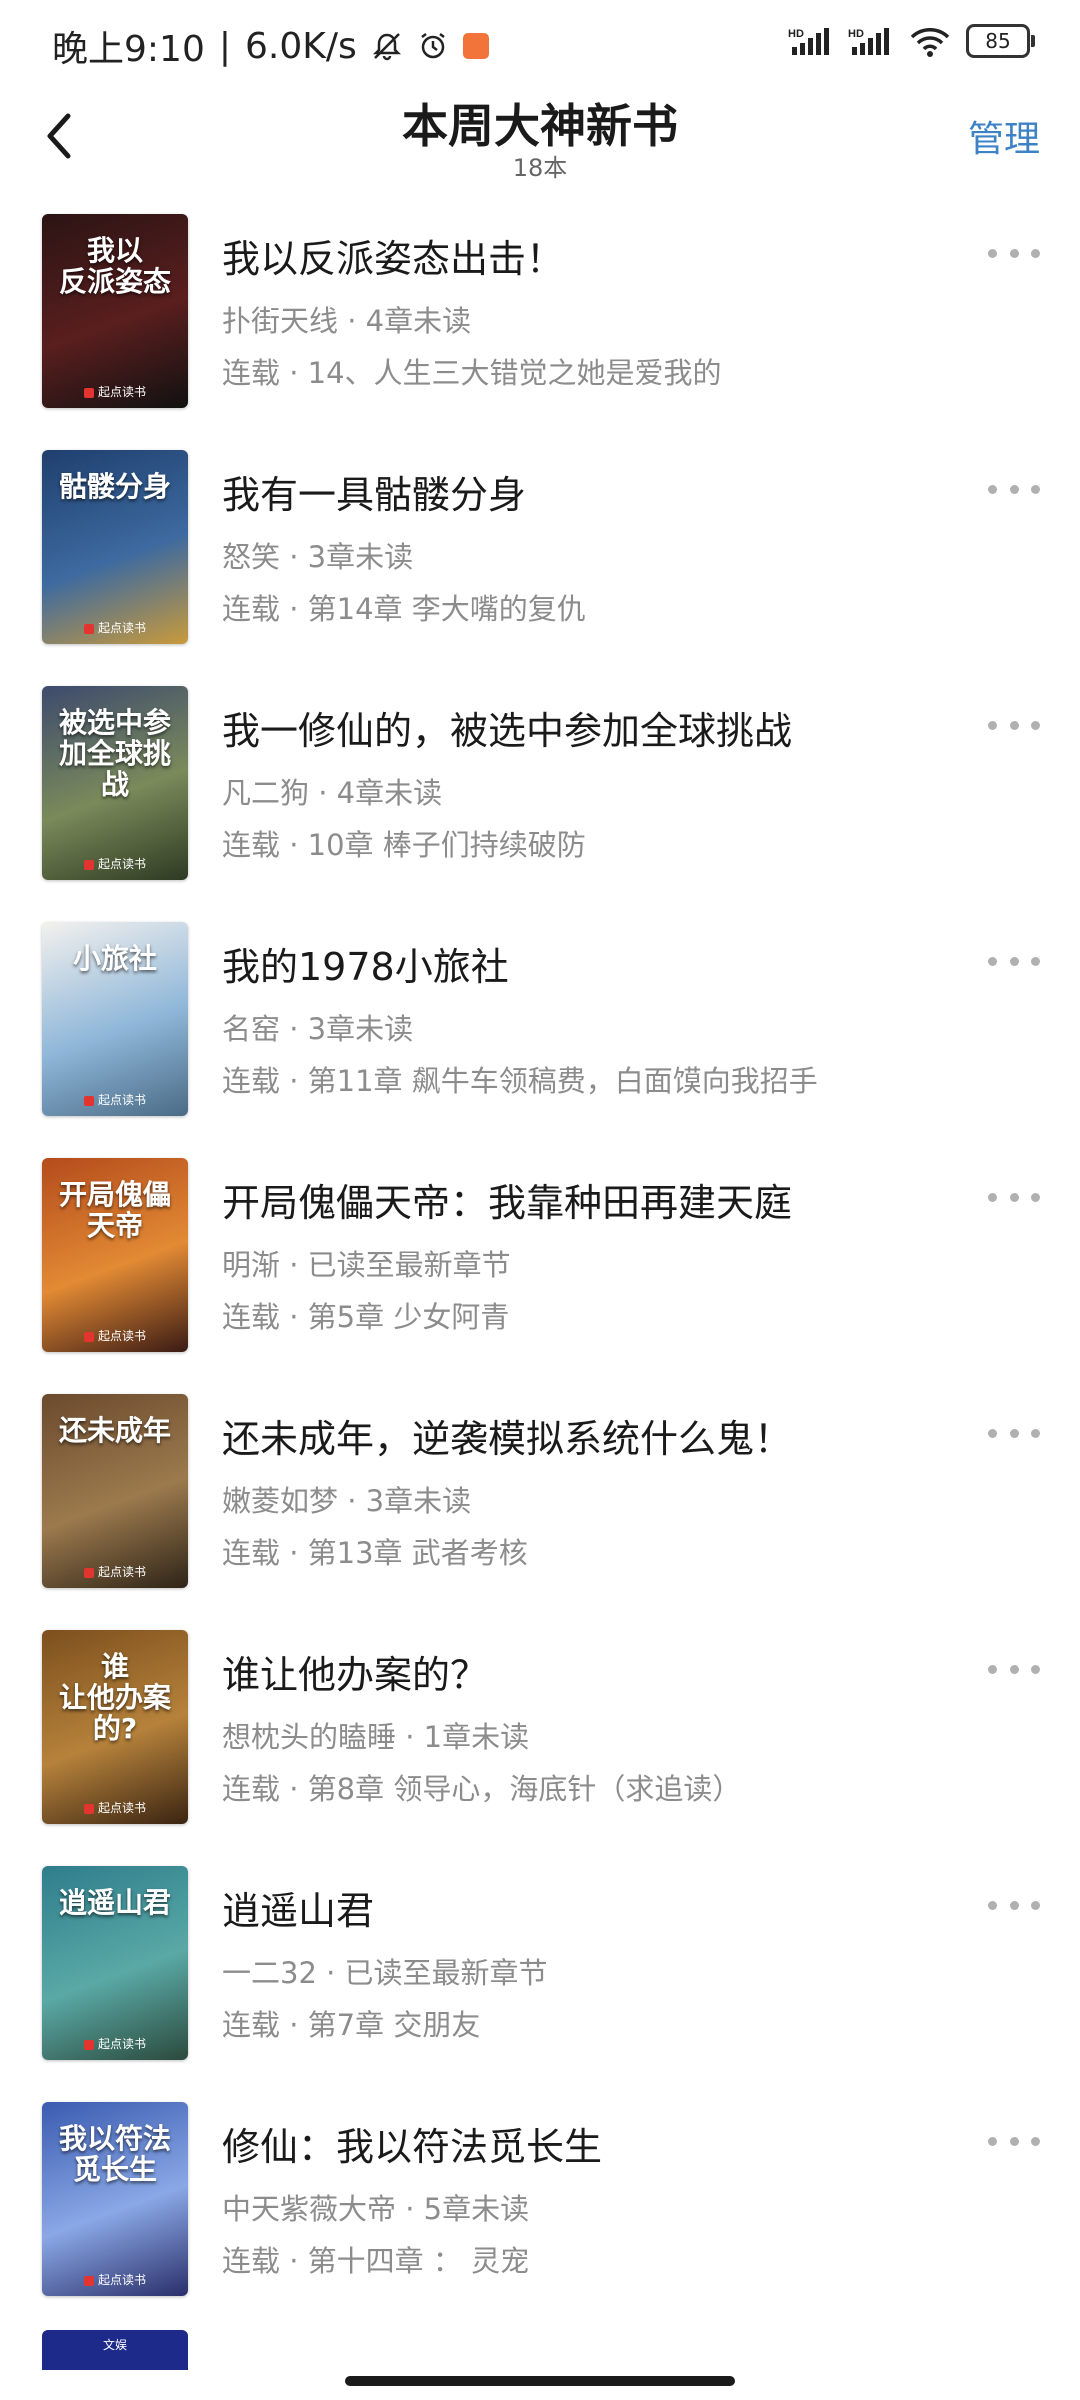  What do you see at coordinates (114, 958) in the screenshot?
I see `cover-title: 小旅社` at bounding box center [114, 958].